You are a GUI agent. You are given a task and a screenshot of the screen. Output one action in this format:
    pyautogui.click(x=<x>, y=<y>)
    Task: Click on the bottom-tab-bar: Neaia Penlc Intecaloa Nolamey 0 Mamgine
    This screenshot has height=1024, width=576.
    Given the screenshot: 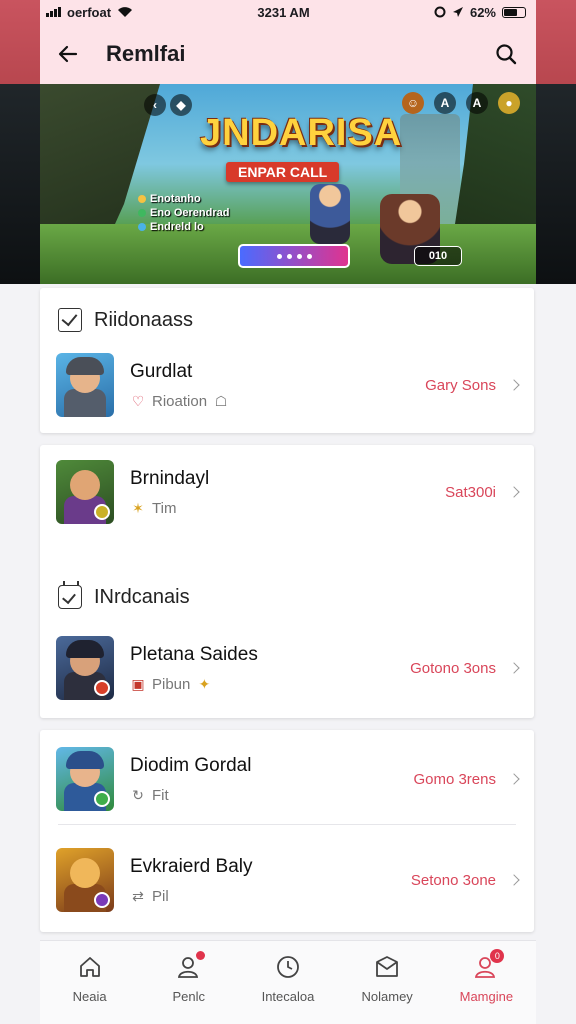 What is the action you would take?
    pyautogui.click(x=288, y=982)
    